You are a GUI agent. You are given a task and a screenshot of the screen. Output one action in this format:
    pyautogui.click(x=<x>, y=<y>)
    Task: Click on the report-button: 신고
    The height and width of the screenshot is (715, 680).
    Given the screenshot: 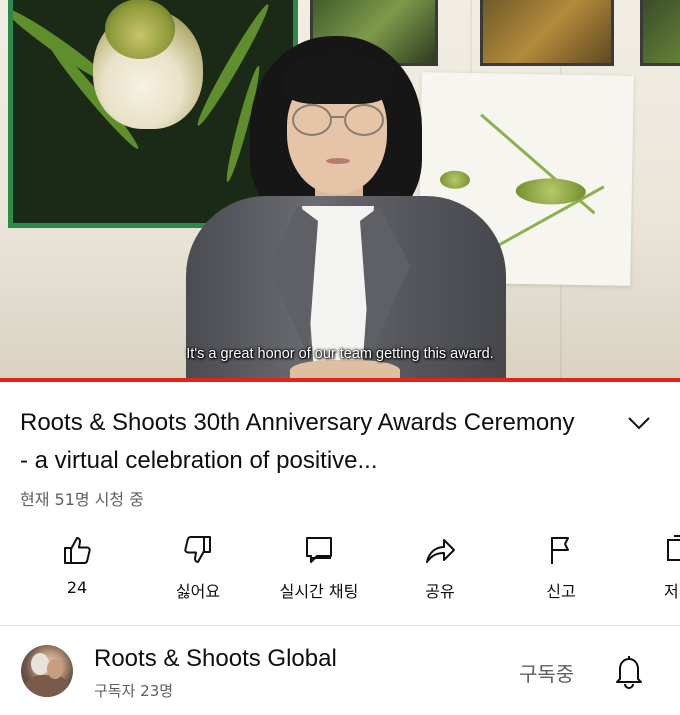 What is the action you would take?
    pyautogui.click(x=561, y=568)
    